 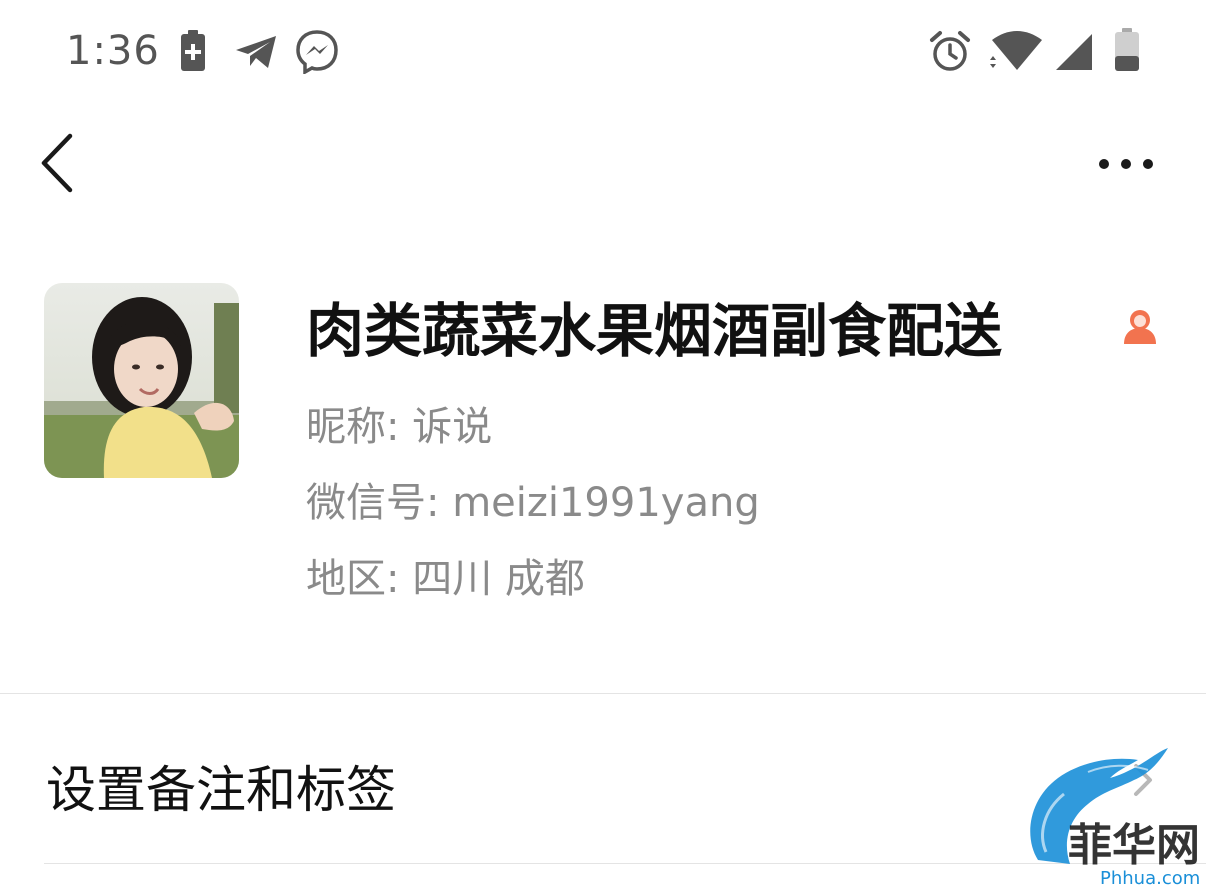 I want to click on battery-saver-icon, so click(x=193, y=53).